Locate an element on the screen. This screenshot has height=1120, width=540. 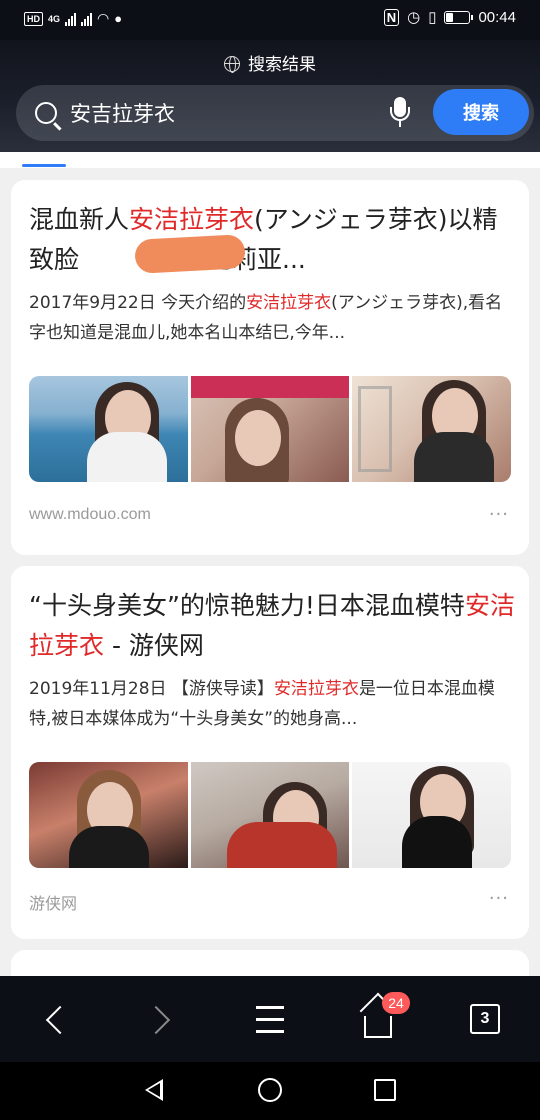
tab-count: 3 is located at coordinates (485, 1019).